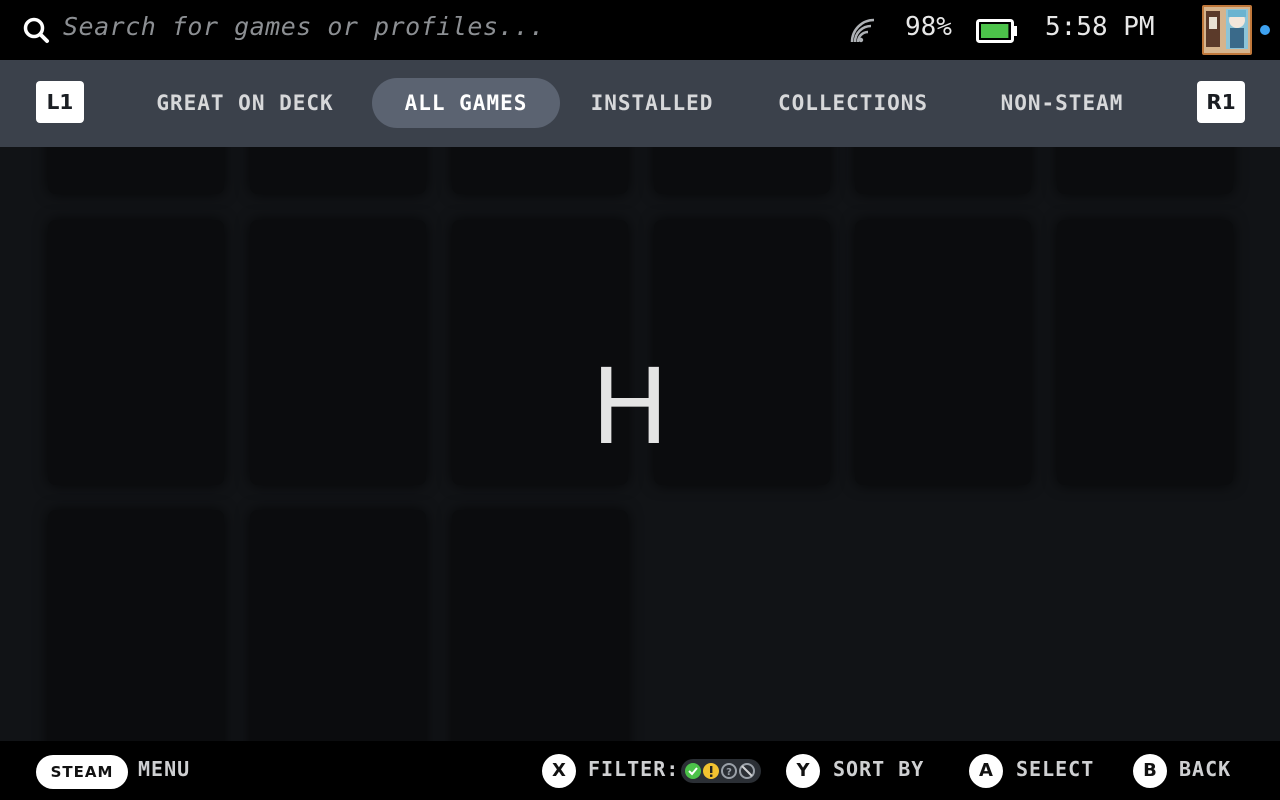 This screenshot has height=800, width=1280. Describe the element at coordinates (245, 103) in the screenshot. I see `tab-great-on-deck: GREAT ON DECK` at that location.